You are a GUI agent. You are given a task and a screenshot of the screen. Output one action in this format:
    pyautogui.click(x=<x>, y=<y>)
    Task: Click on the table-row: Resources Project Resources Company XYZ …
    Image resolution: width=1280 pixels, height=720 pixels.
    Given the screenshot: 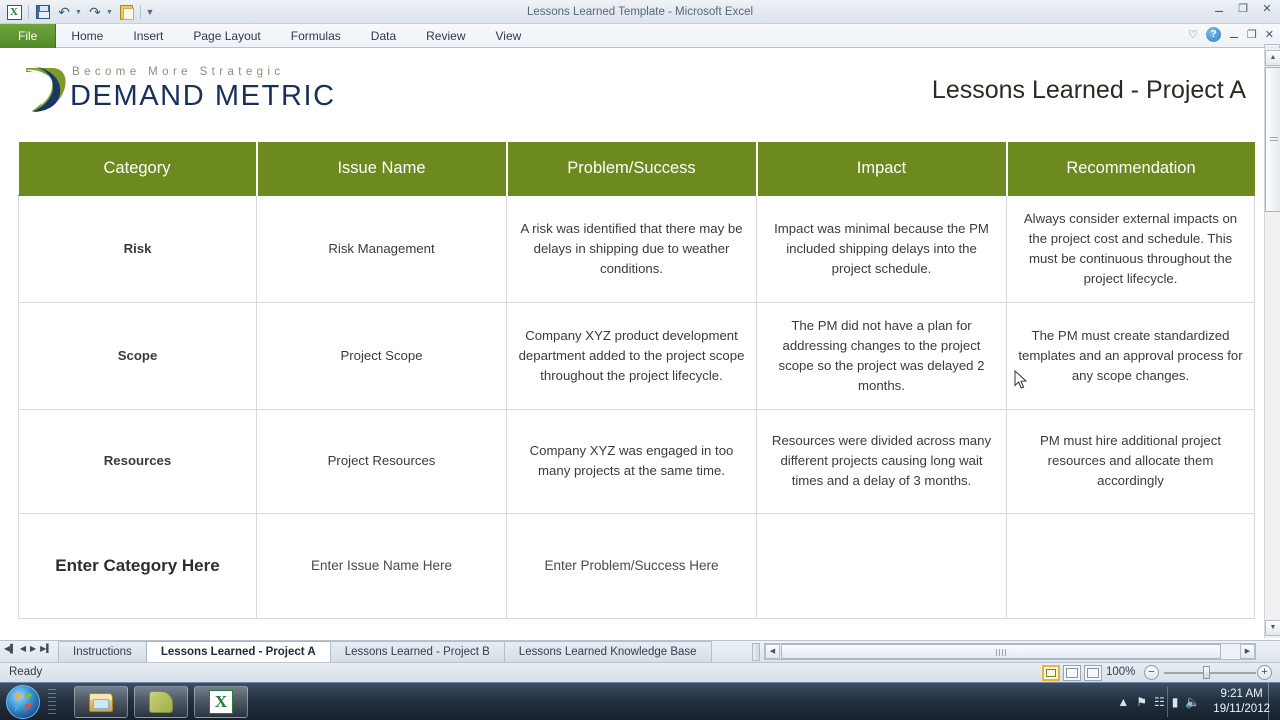 What is the action you would take?
    pyautogui.click(x=636, y=461)
    